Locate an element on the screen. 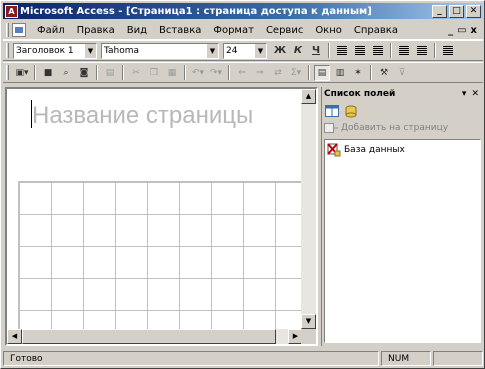 The width and height of the screenshot is (485, 369). promote-button: ⇐ is located at coordinates (242, 73).